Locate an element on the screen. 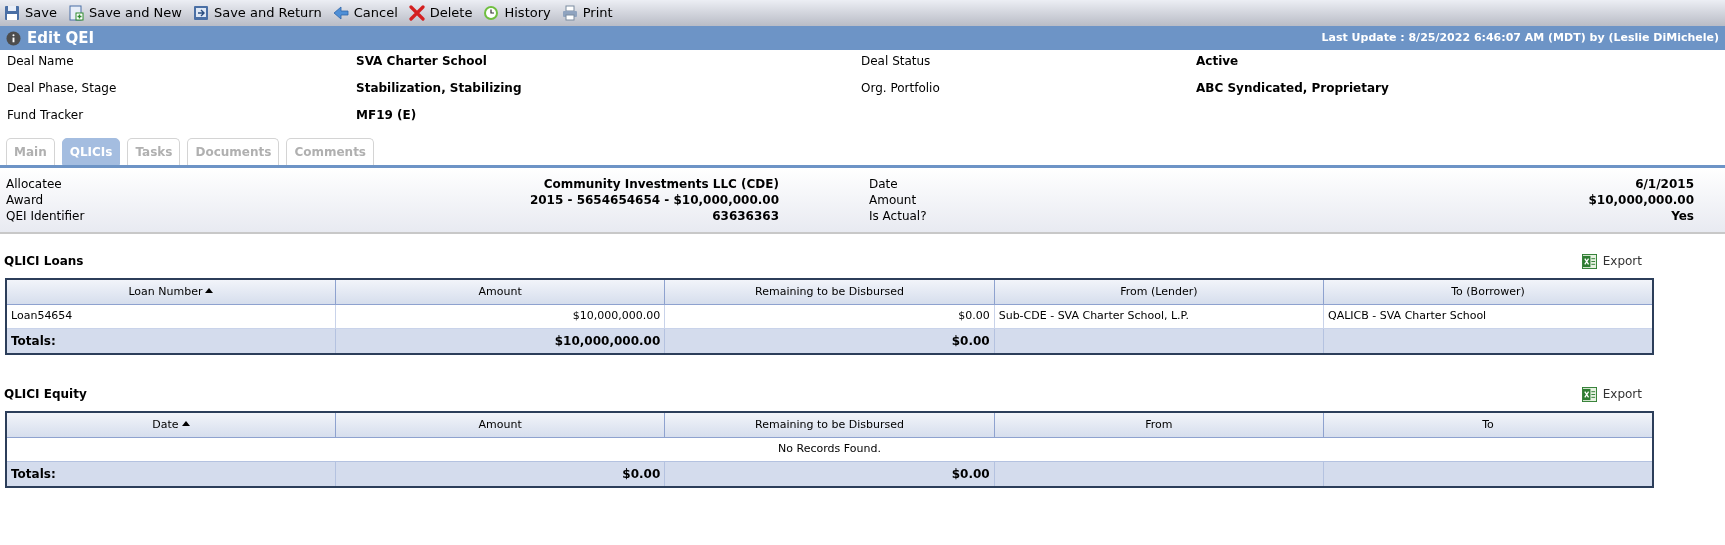 Image resolution: width=1725 pixels, height=545 pixels. cross-icon is located at coordinates (416, 13).